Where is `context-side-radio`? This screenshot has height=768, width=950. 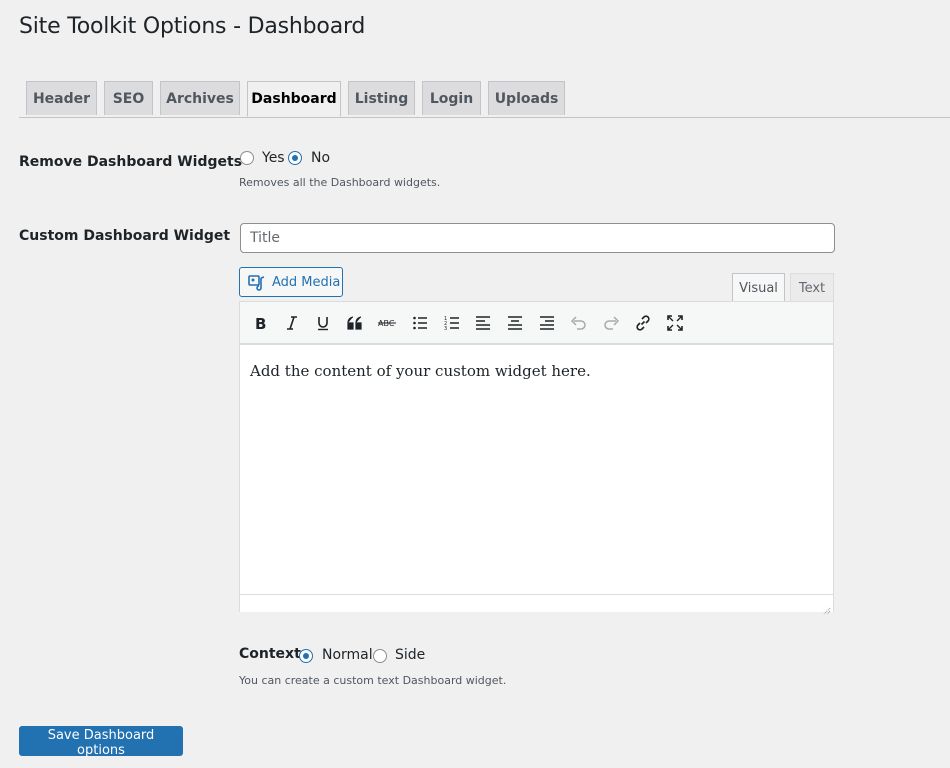
context-side-radio is located at coordinates (380, 656).